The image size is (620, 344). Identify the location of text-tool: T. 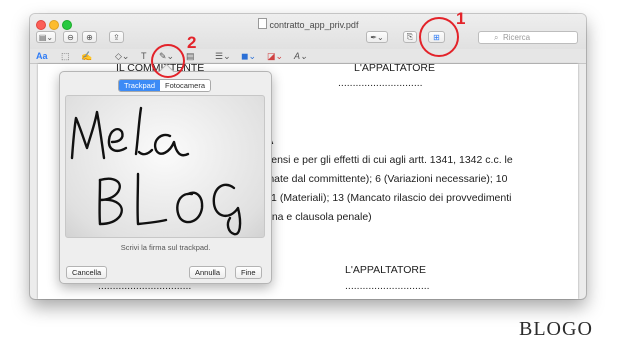
(144, 56).